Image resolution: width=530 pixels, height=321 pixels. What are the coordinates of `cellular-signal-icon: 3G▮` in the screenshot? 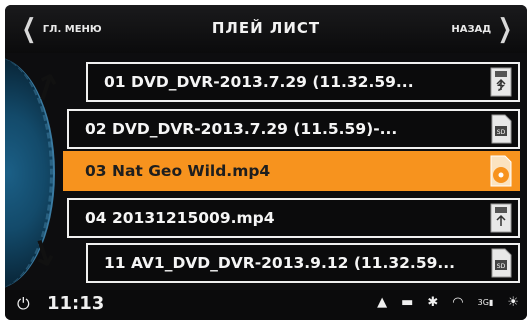 It's located at (485, 302).